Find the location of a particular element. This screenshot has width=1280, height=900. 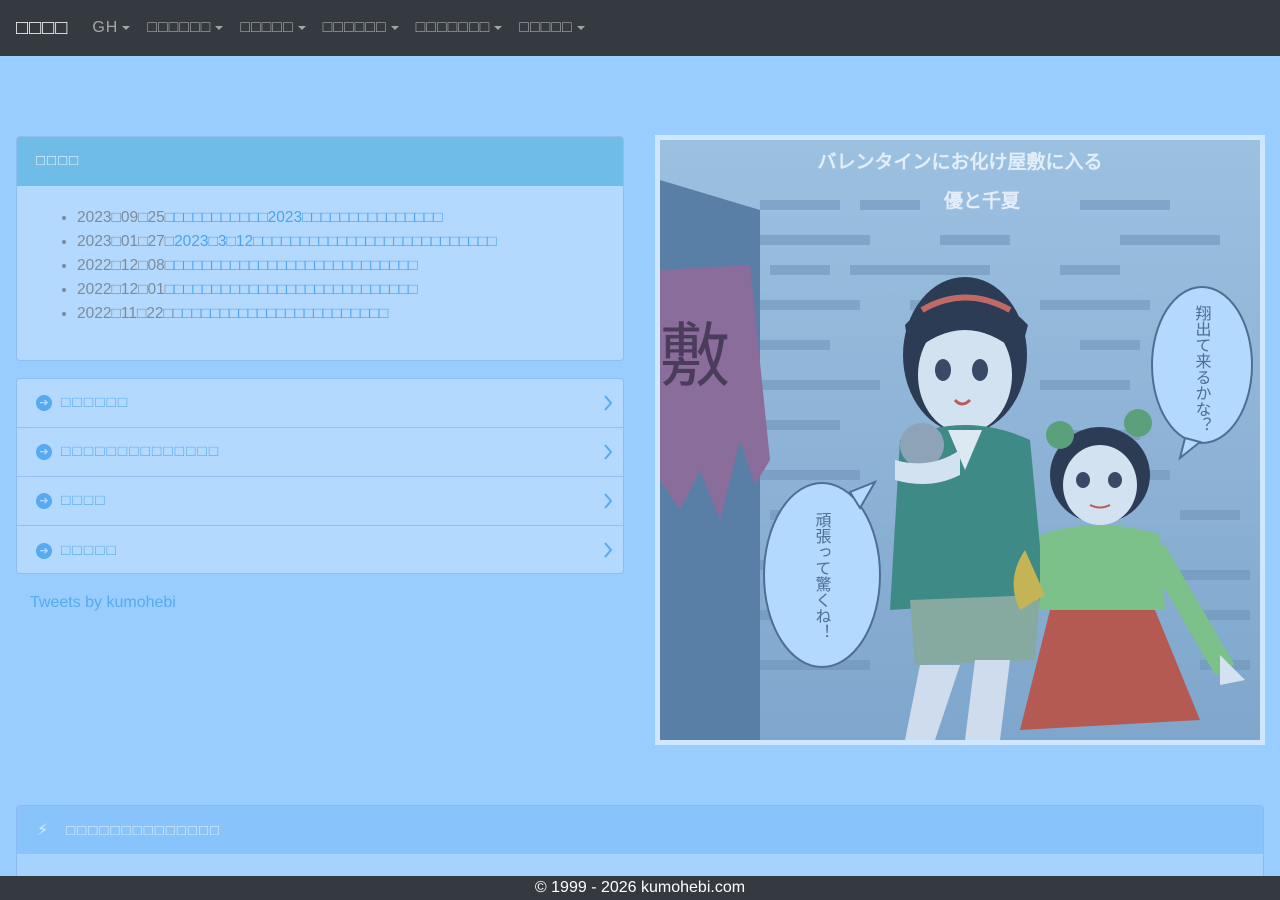

news-item: 2022□12□08□□□□□□□□□□□□□□□□□□□□□□□□□□□ is located at coordinates (350, 266).